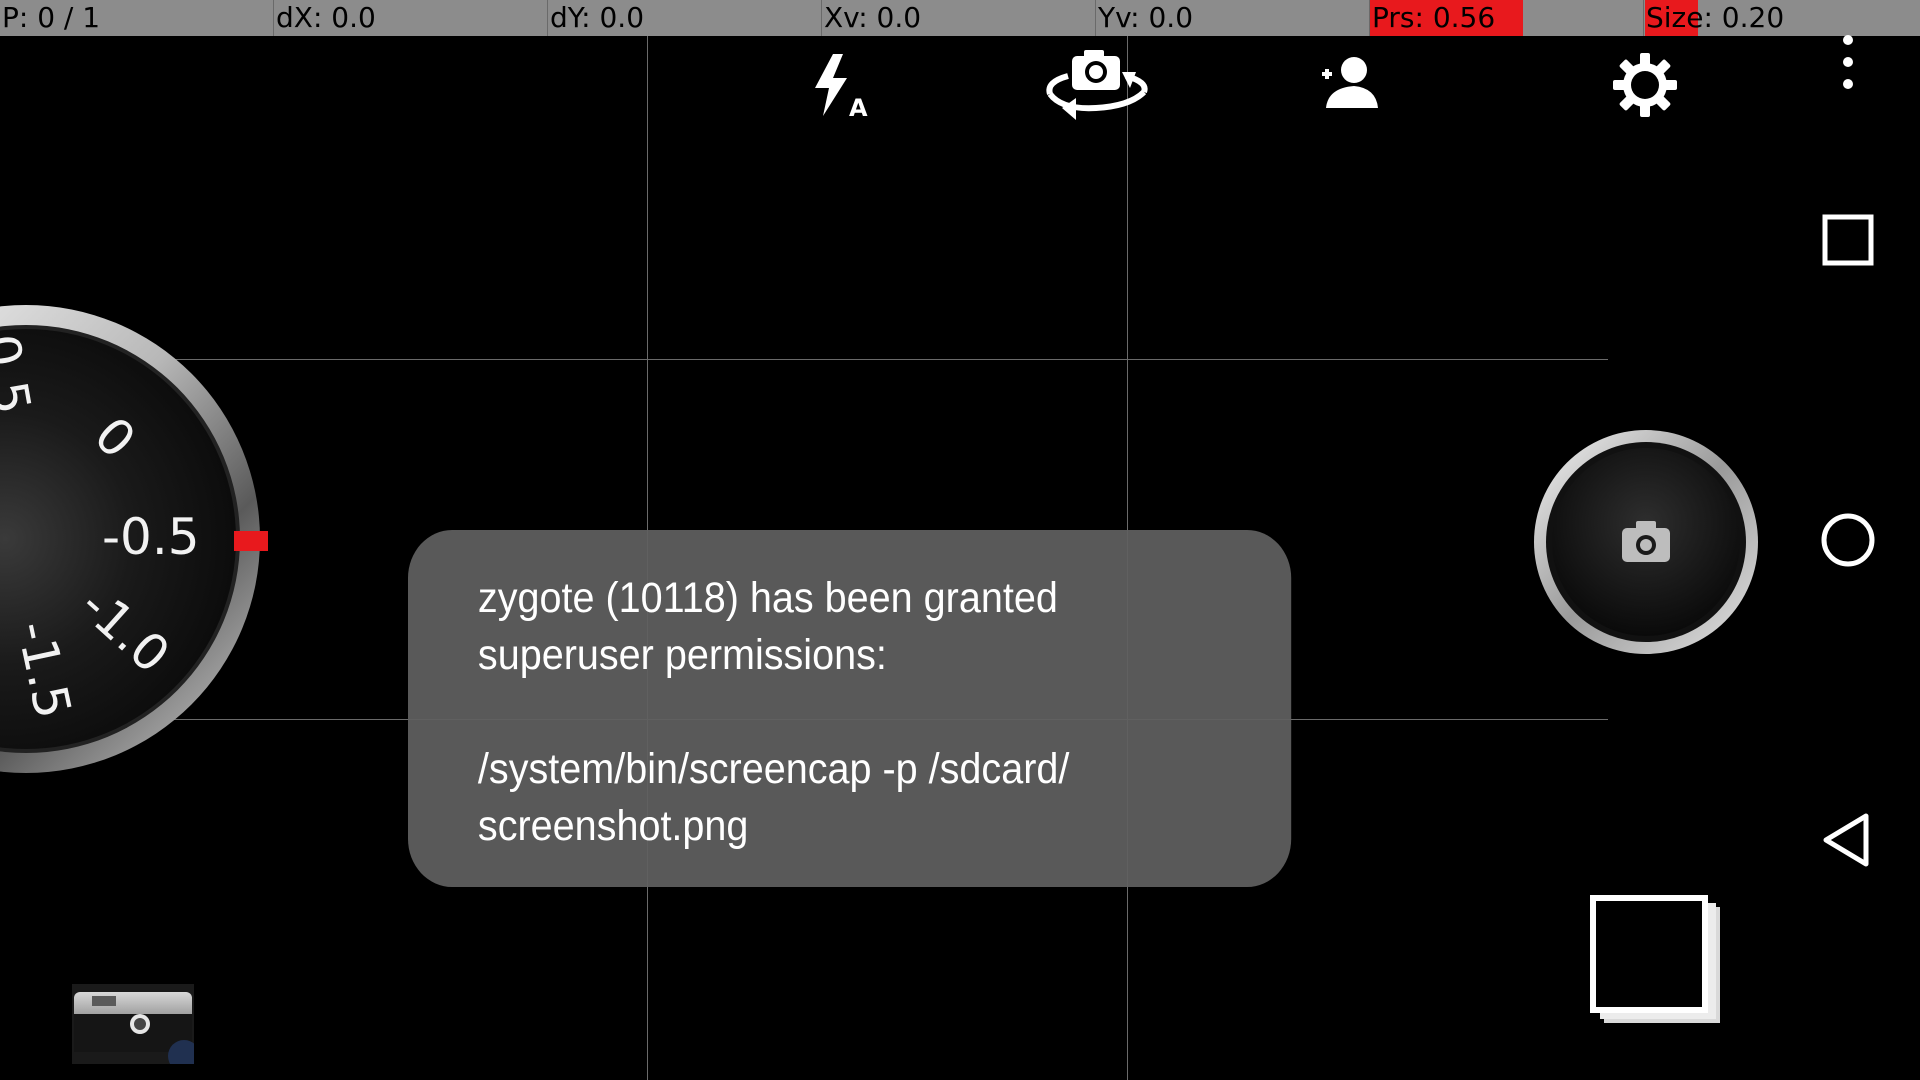  I want to click on shutter-button, so click(1646, 542).